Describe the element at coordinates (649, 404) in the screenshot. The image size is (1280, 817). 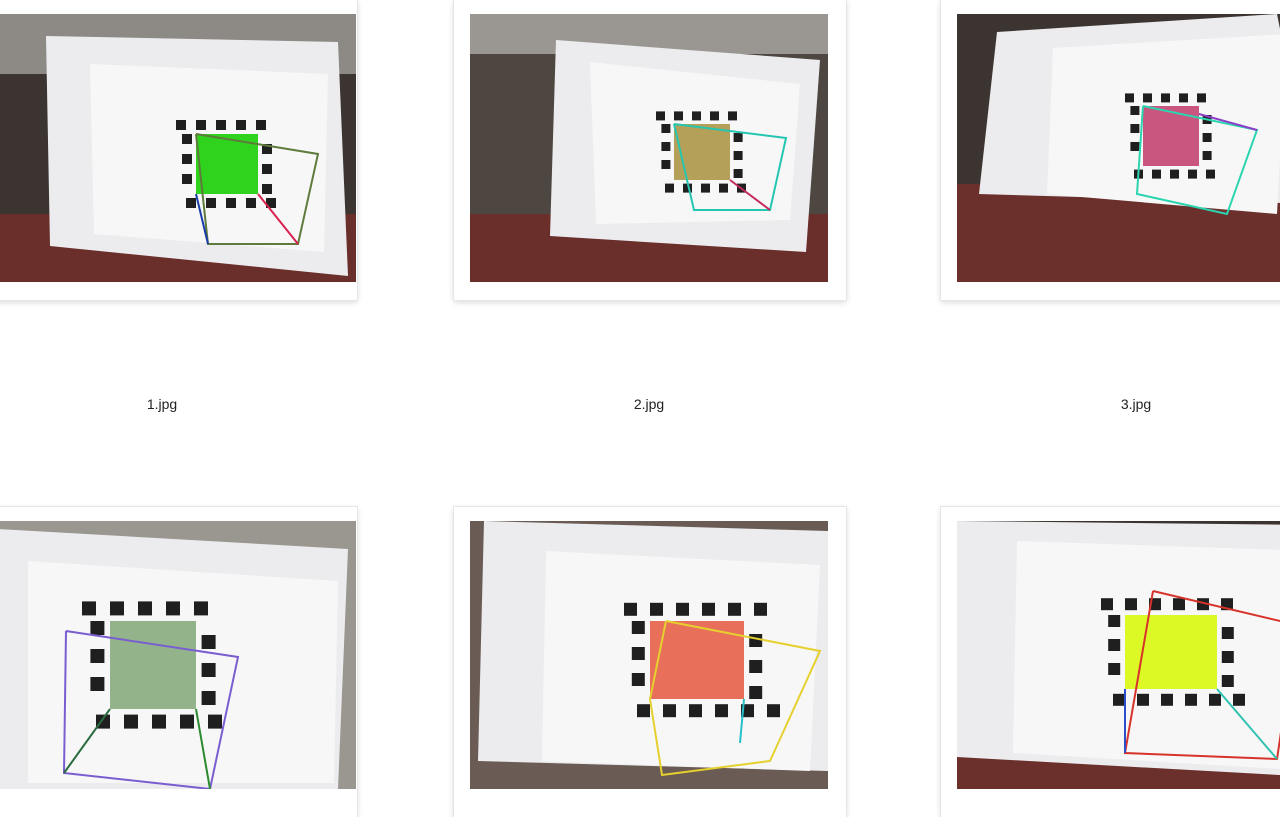
I see `file-name-label: 2.jpg` at that location.